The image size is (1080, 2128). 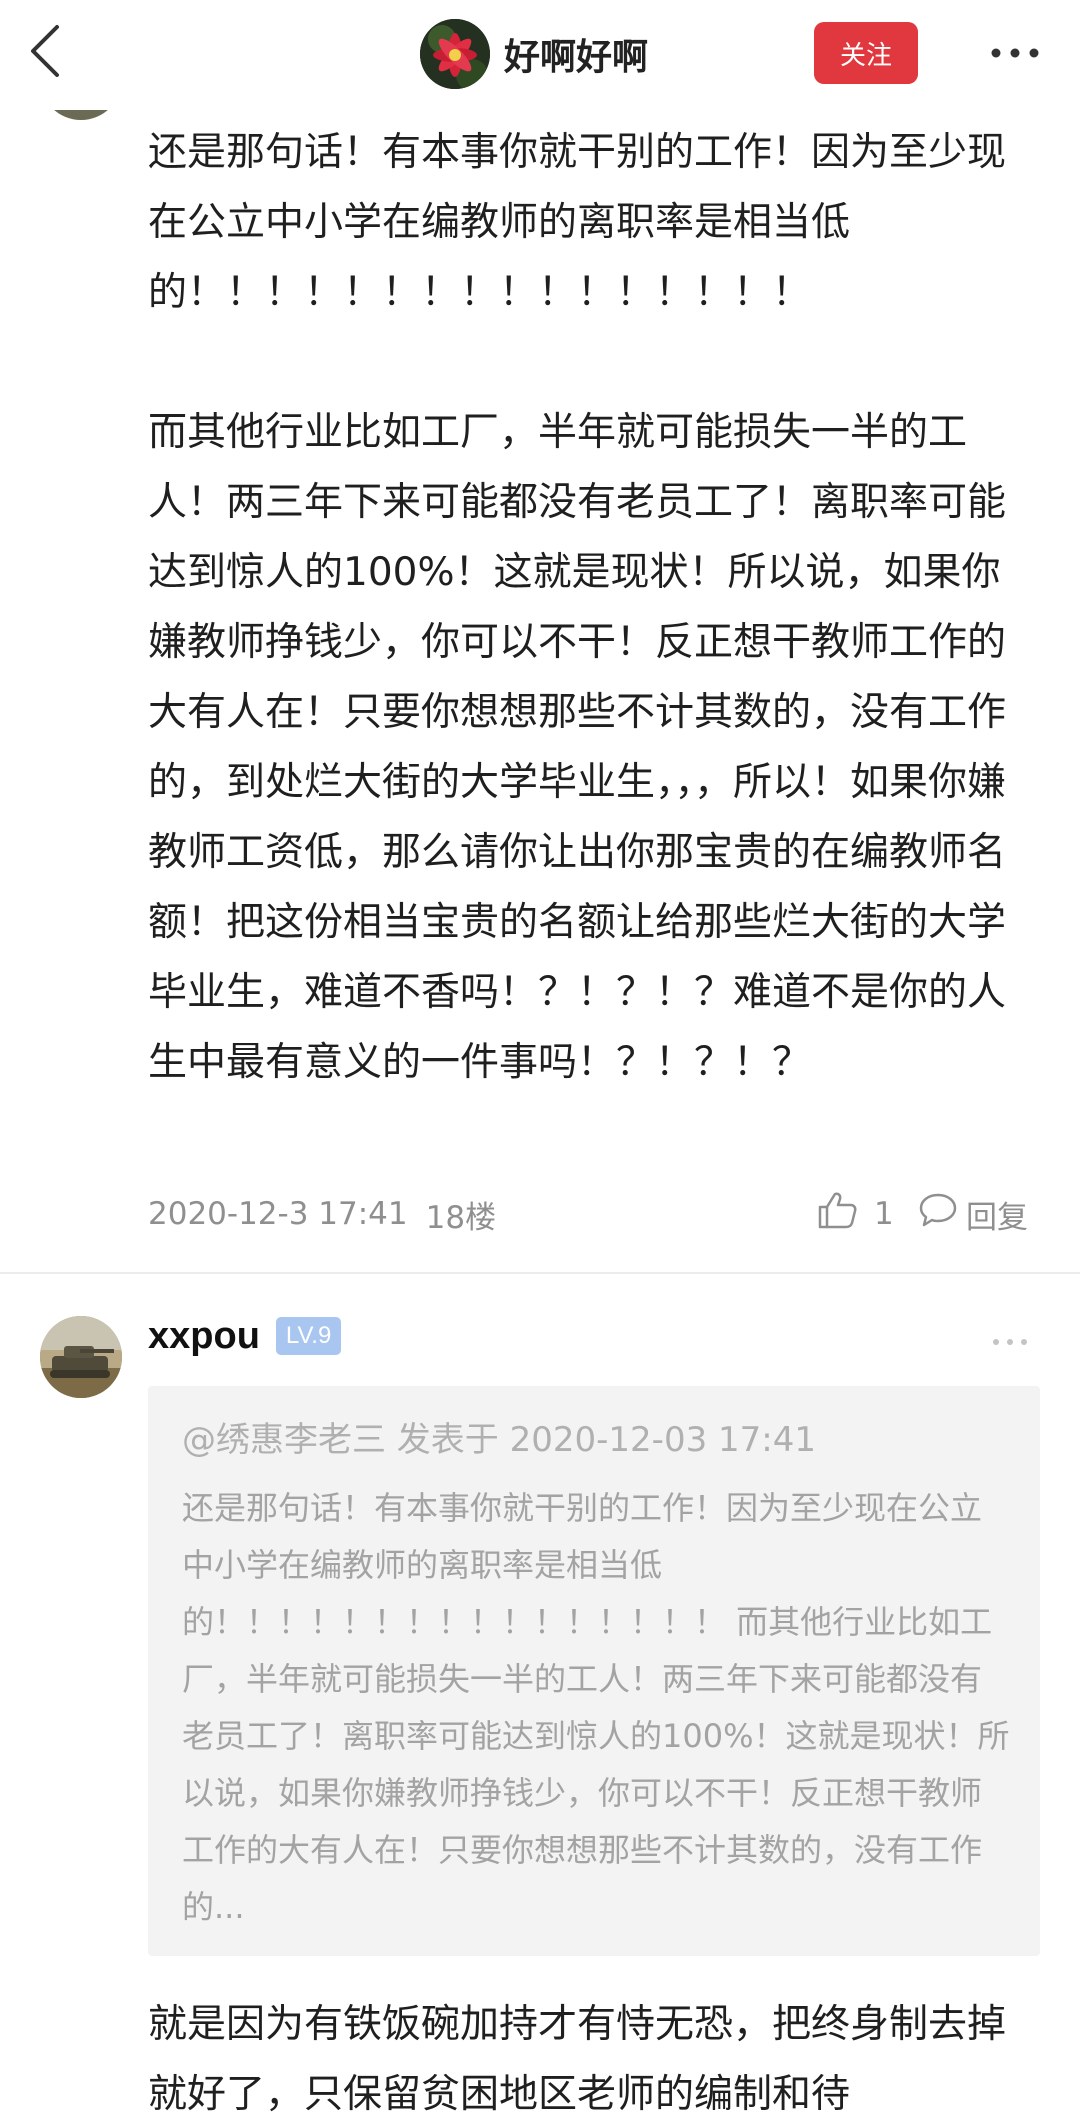 I want to click on back-button, so click(x=44, y=53).